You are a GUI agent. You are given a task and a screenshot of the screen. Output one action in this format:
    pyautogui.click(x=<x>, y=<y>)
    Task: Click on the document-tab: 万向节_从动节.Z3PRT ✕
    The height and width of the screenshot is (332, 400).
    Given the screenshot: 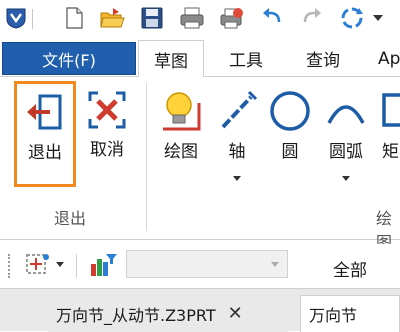 What is the action you would take?
    pyautogui.click(x=168, y=313)
    